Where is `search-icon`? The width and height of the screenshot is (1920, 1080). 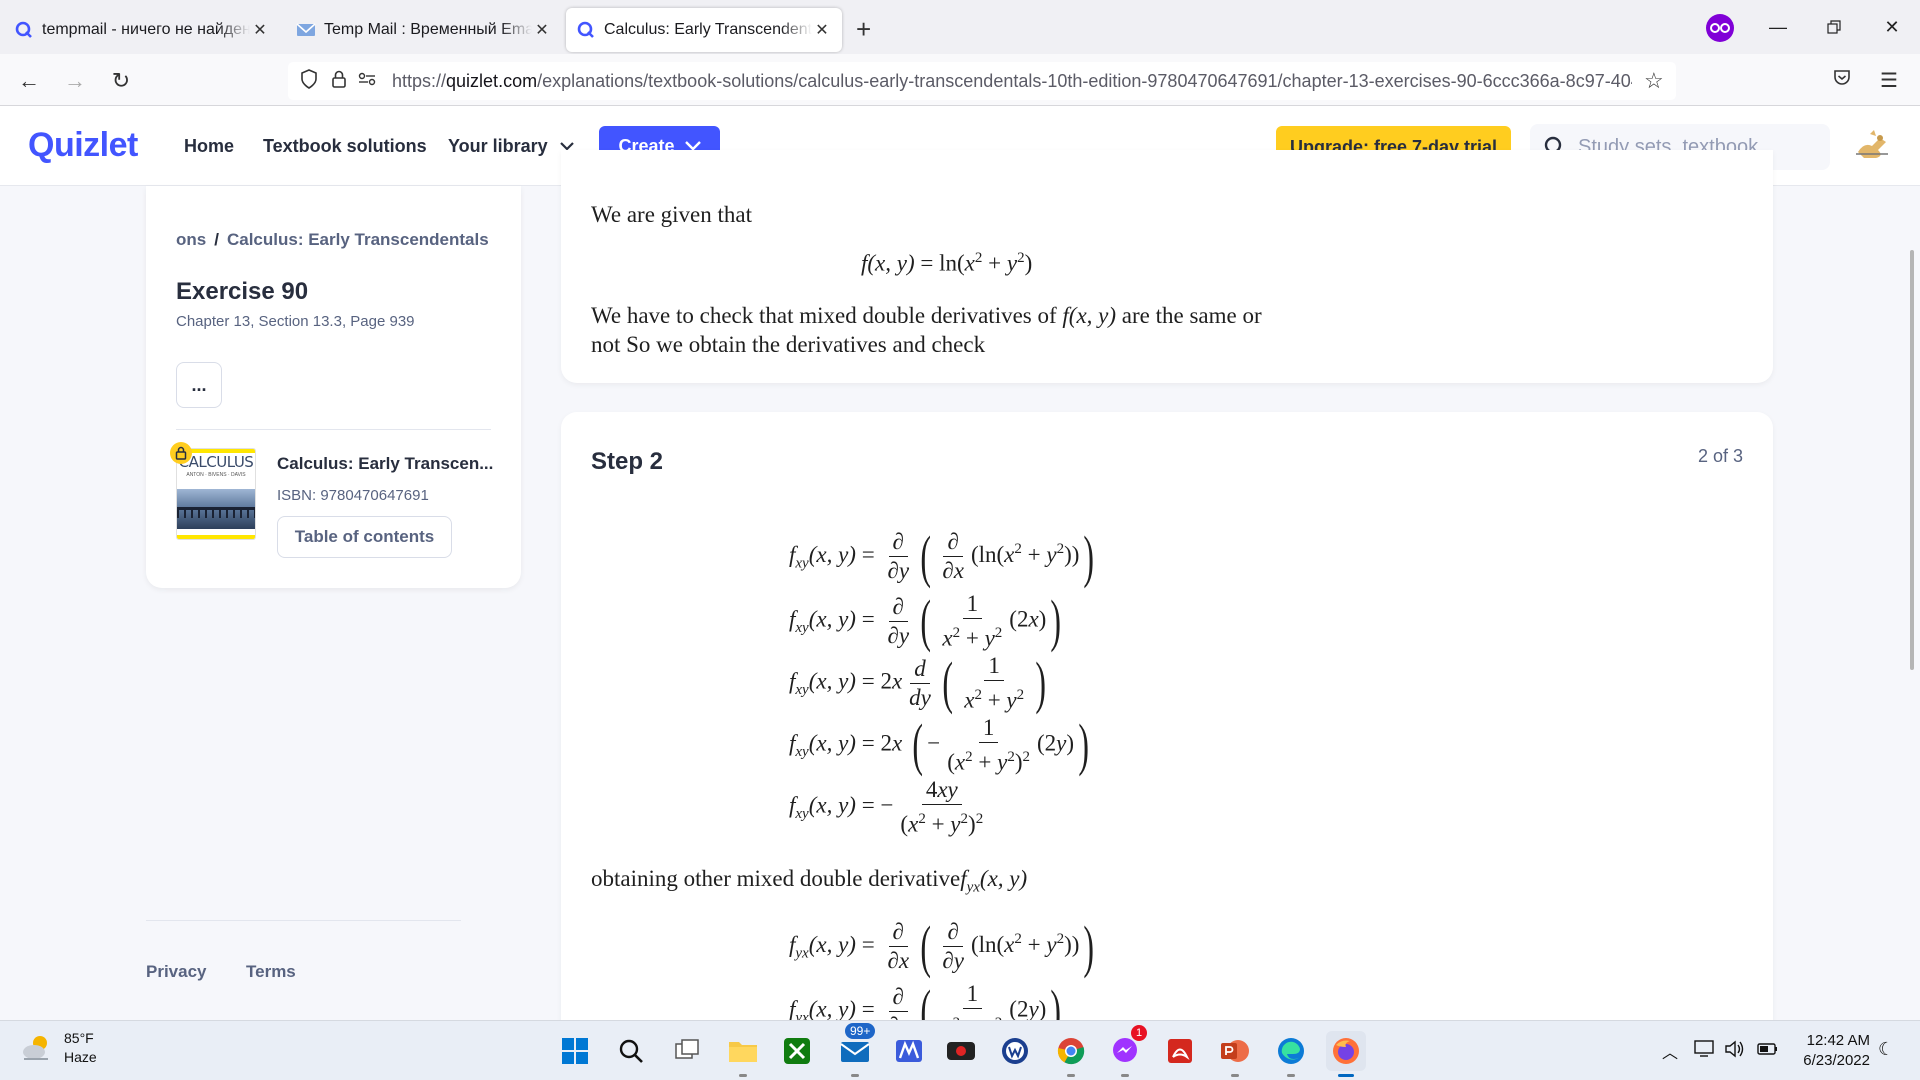
search-icon is located at coordinates (631, 1051).